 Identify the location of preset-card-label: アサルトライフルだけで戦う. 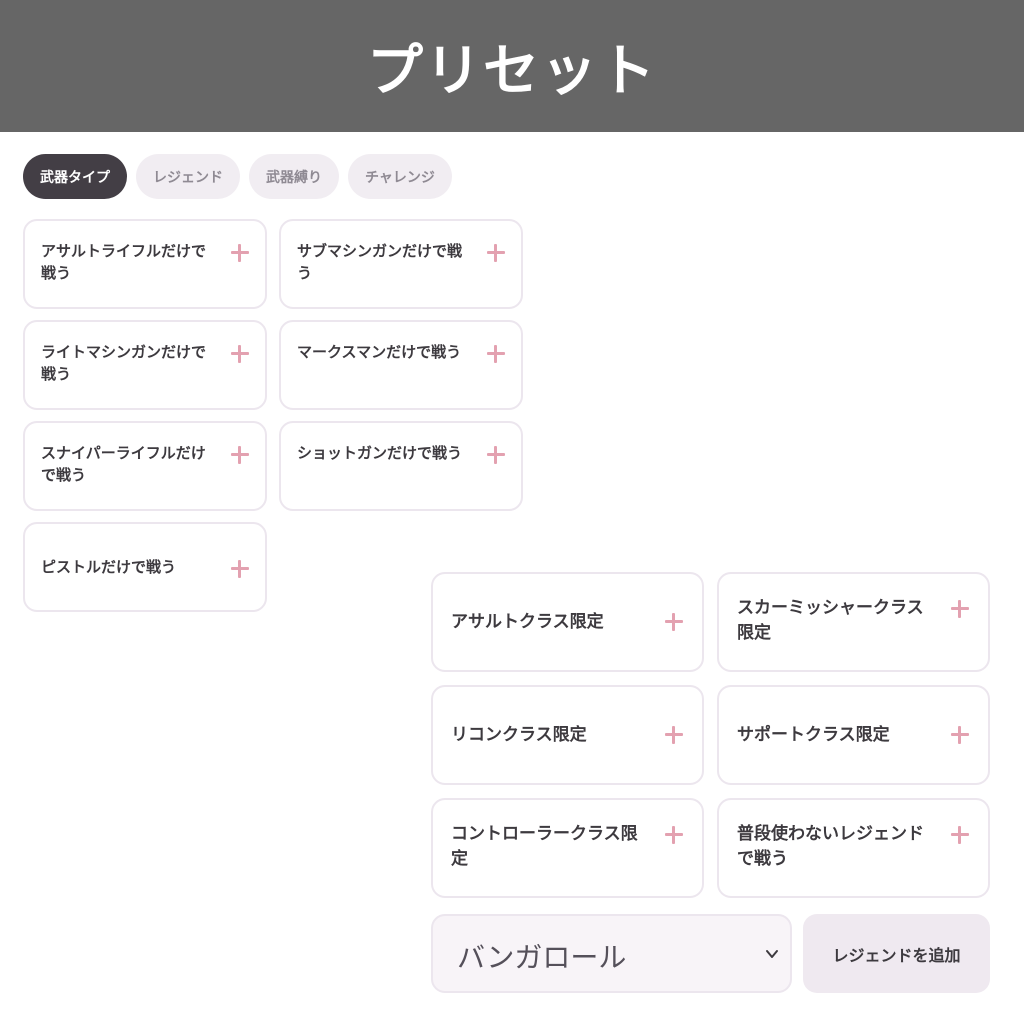
(124, 262).